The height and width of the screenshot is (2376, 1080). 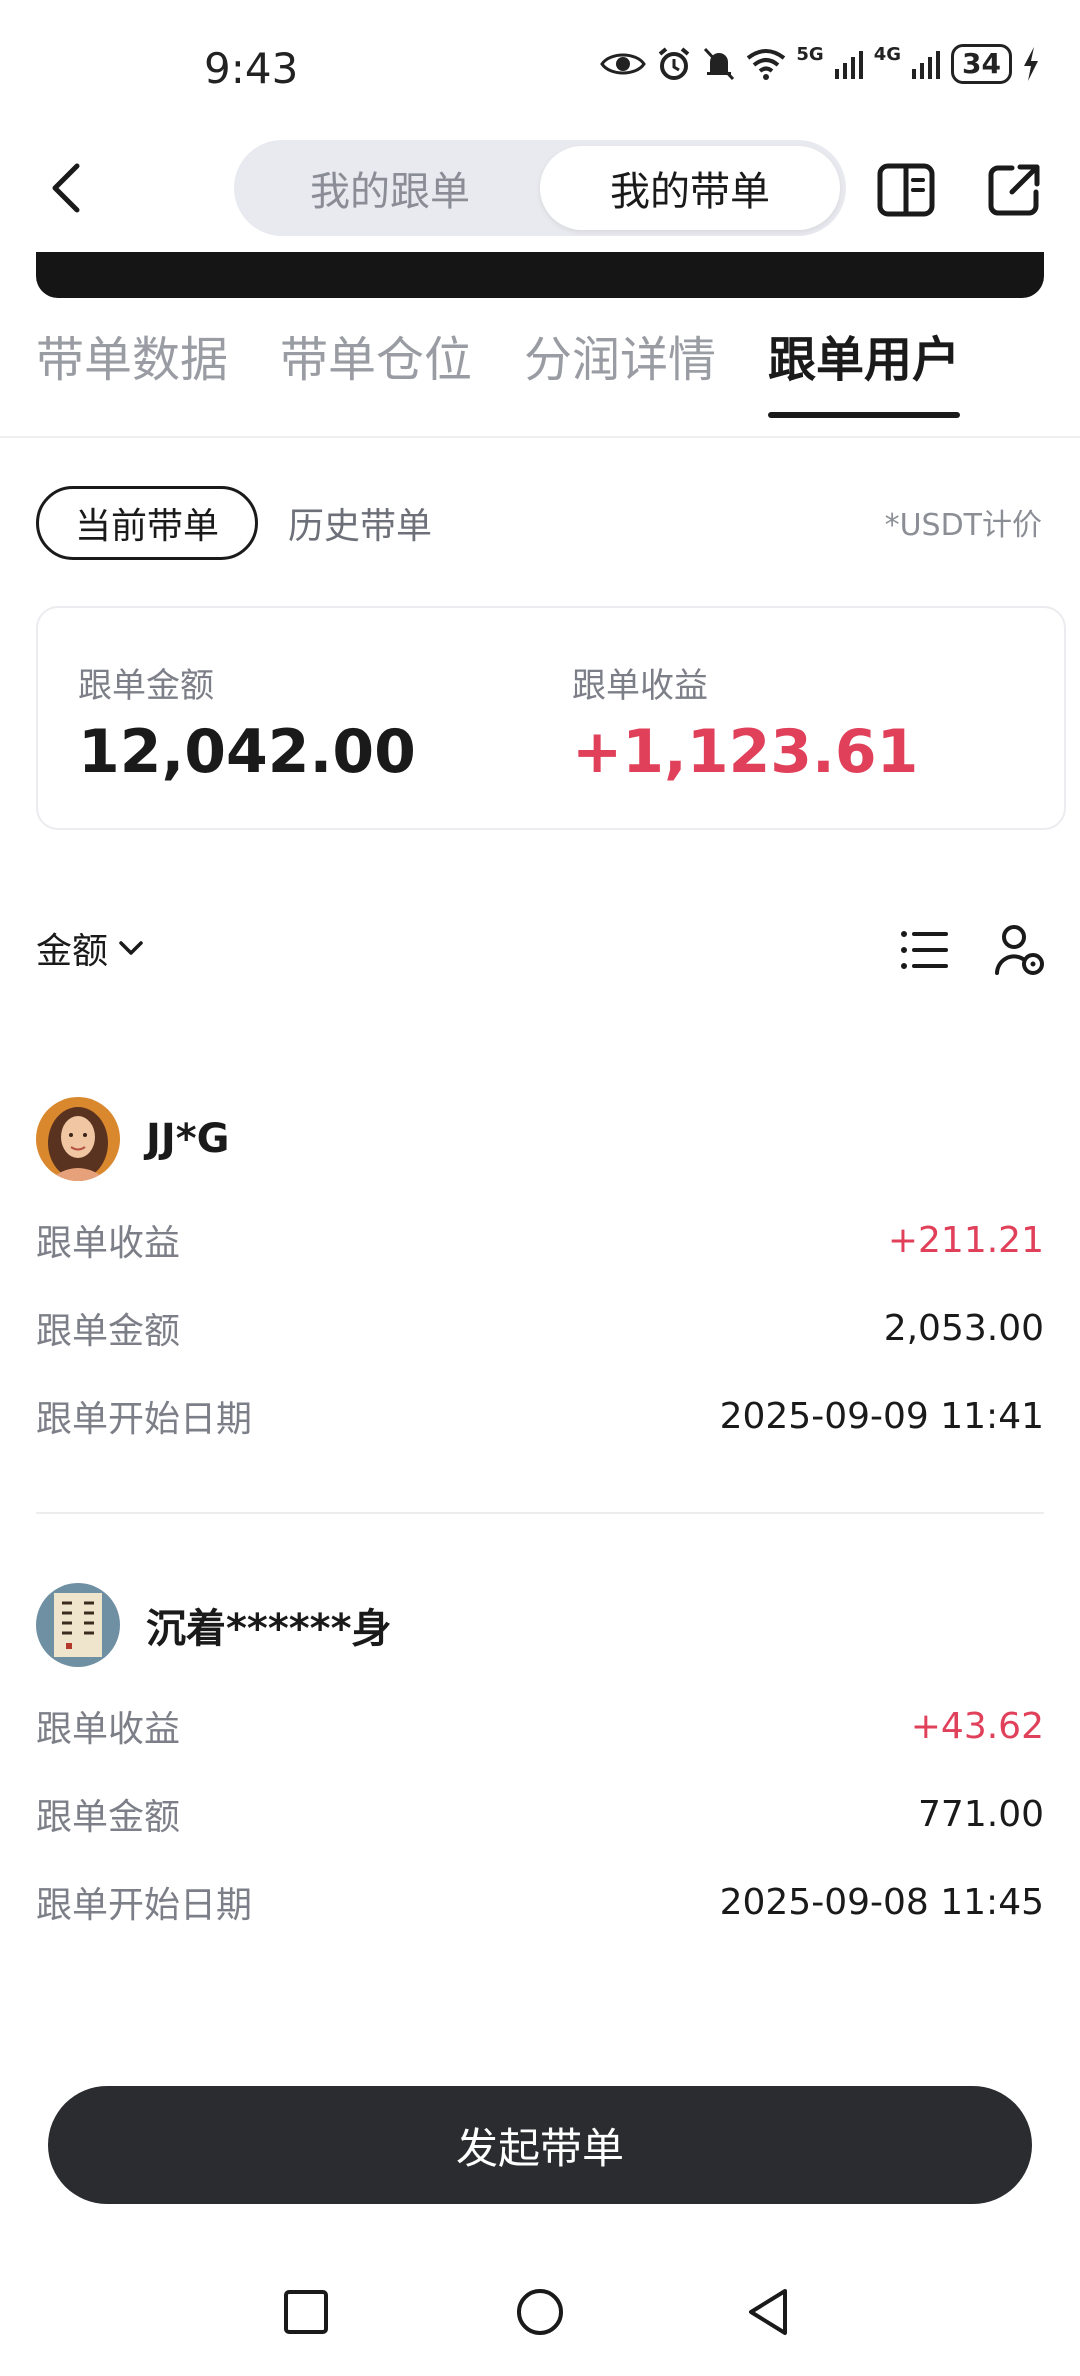 I want to click on back-nav-button, so click(x=768, y=2312).